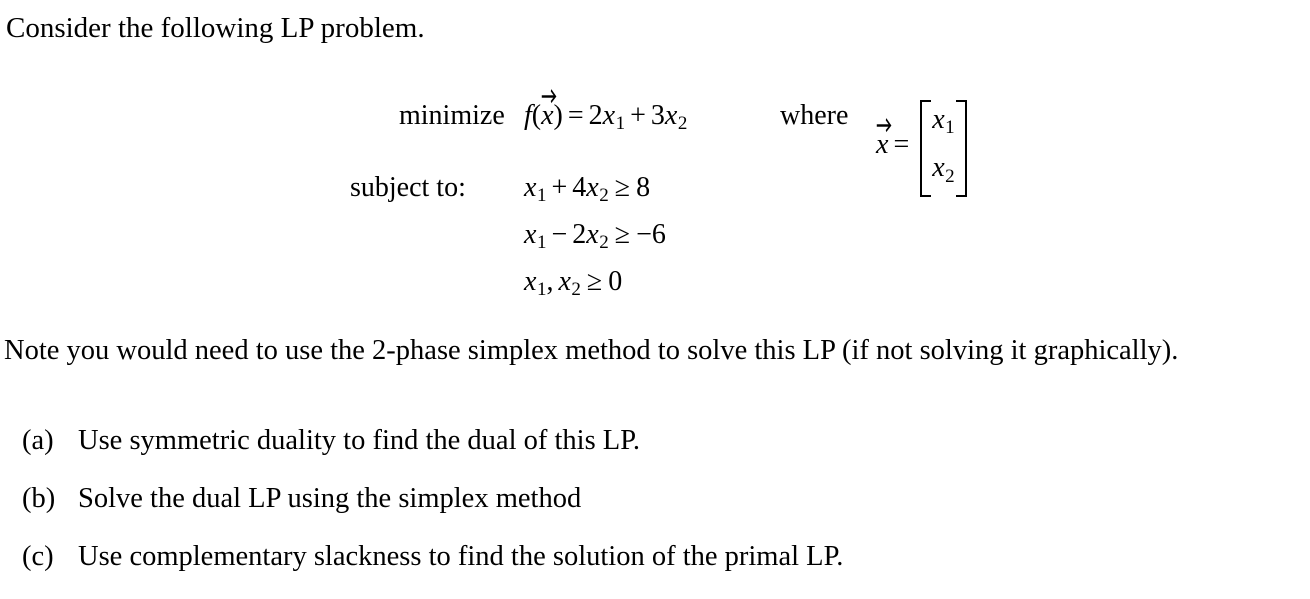  Describe the element at coordinates (579, 234) in the screenshot. I see `c2-coefficient-2: 2` at that location.